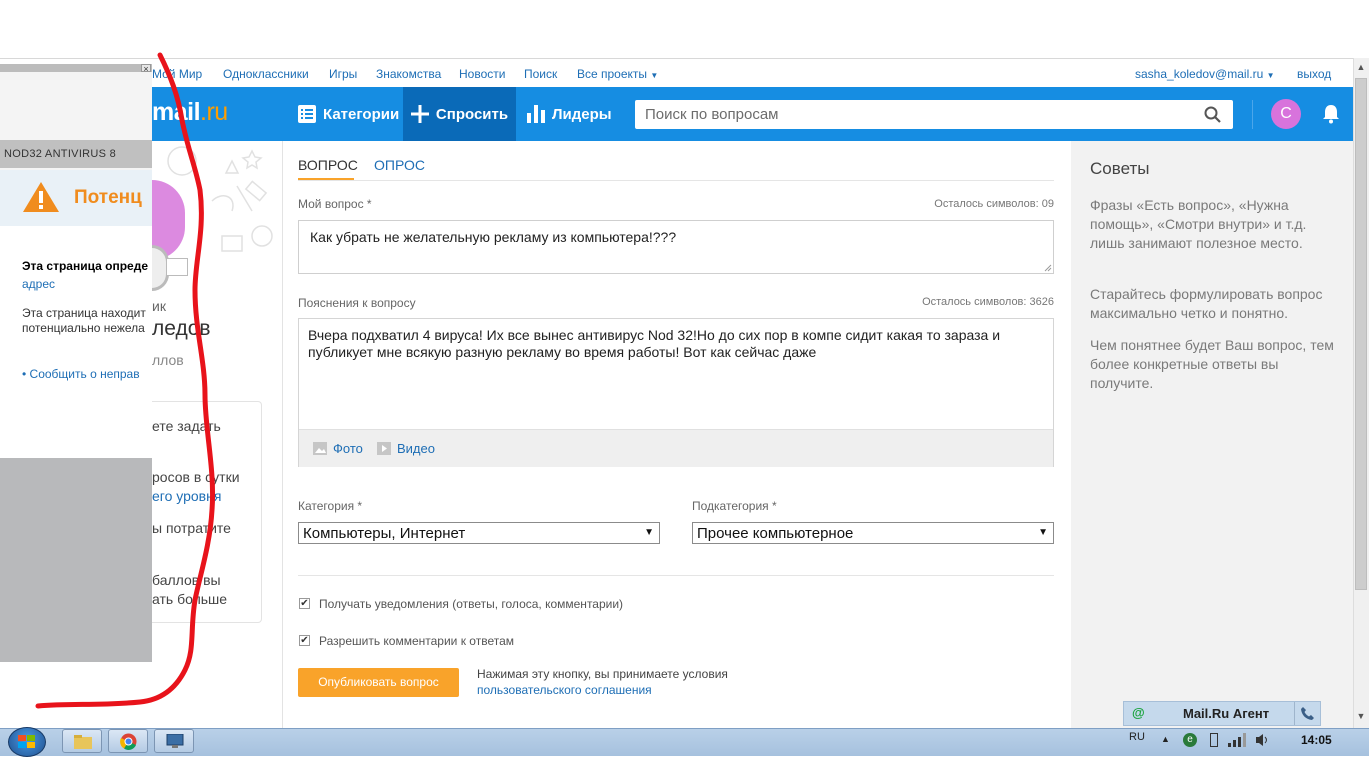  I want to click on phone-icon, so click(1307, 713).